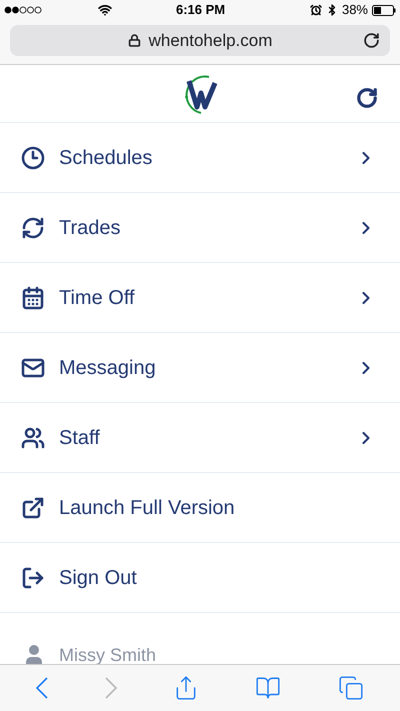  I want to click on menu-item: Staff, so click(200, 438).